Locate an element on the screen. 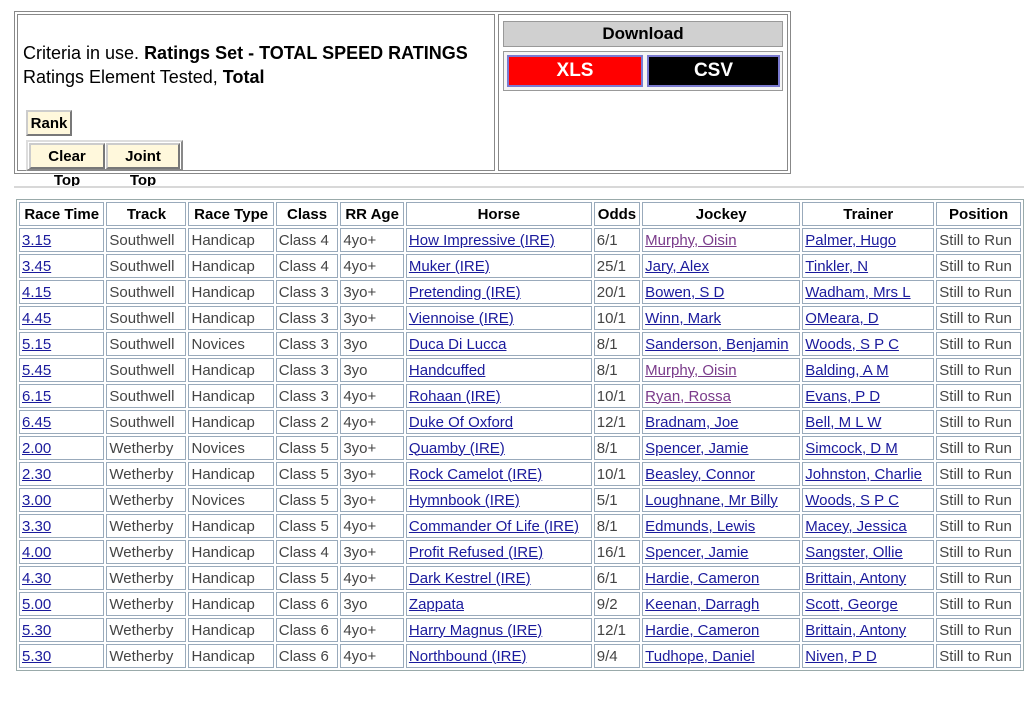 The image size is (1024, 704). race-time-link: 5.00 is located at coordinates (36, 604).